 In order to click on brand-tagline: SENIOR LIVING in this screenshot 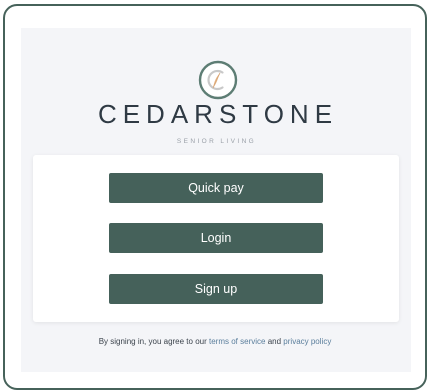, I will do `click(216, 141)`.